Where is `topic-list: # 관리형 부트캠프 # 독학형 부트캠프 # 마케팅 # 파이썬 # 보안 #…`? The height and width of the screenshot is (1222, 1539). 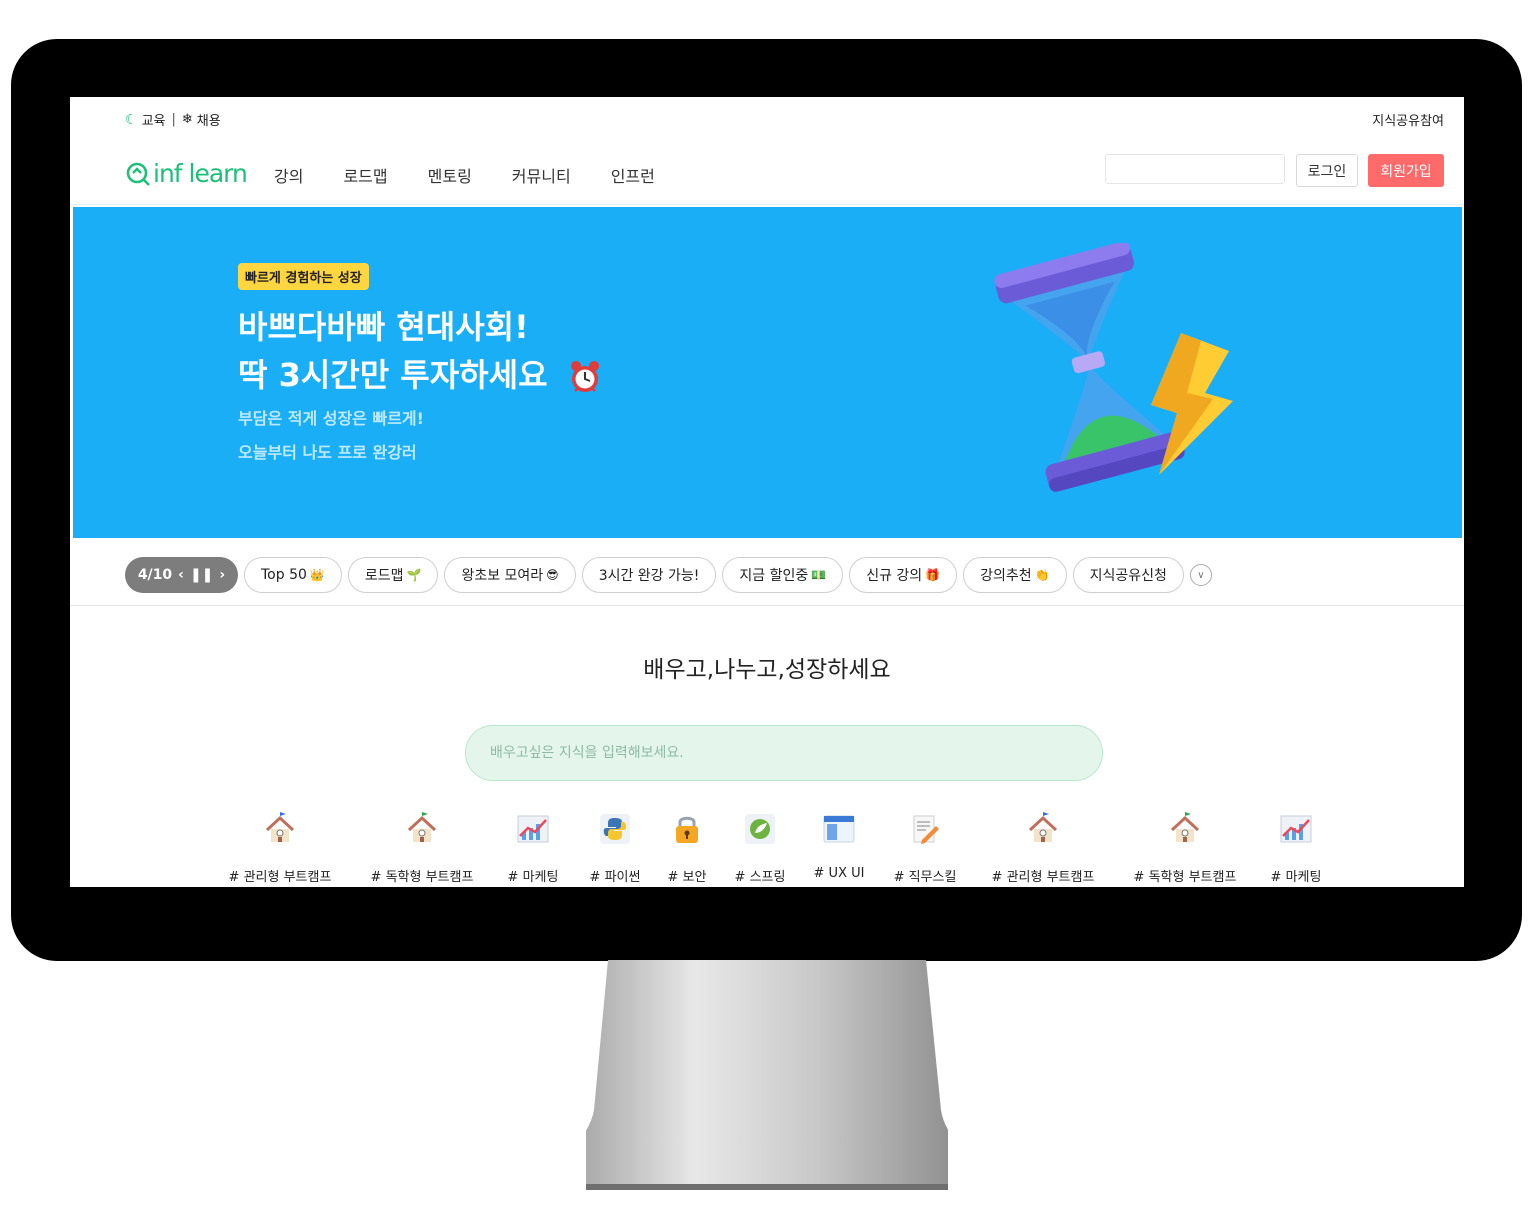 topic-list: # 관리형 부트캠프 # 독학형 부트캠프 # 마케팅 # 파이썬 # 보안 #… is located at coordinates (767, 849).